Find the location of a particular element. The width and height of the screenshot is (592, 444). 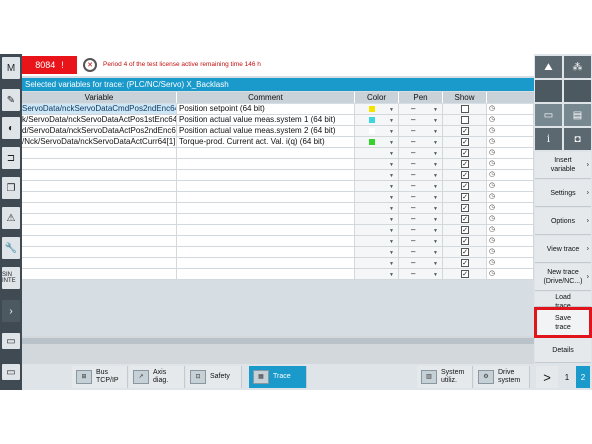

horizontal-scrollbar is located at coordinates (278, 341).